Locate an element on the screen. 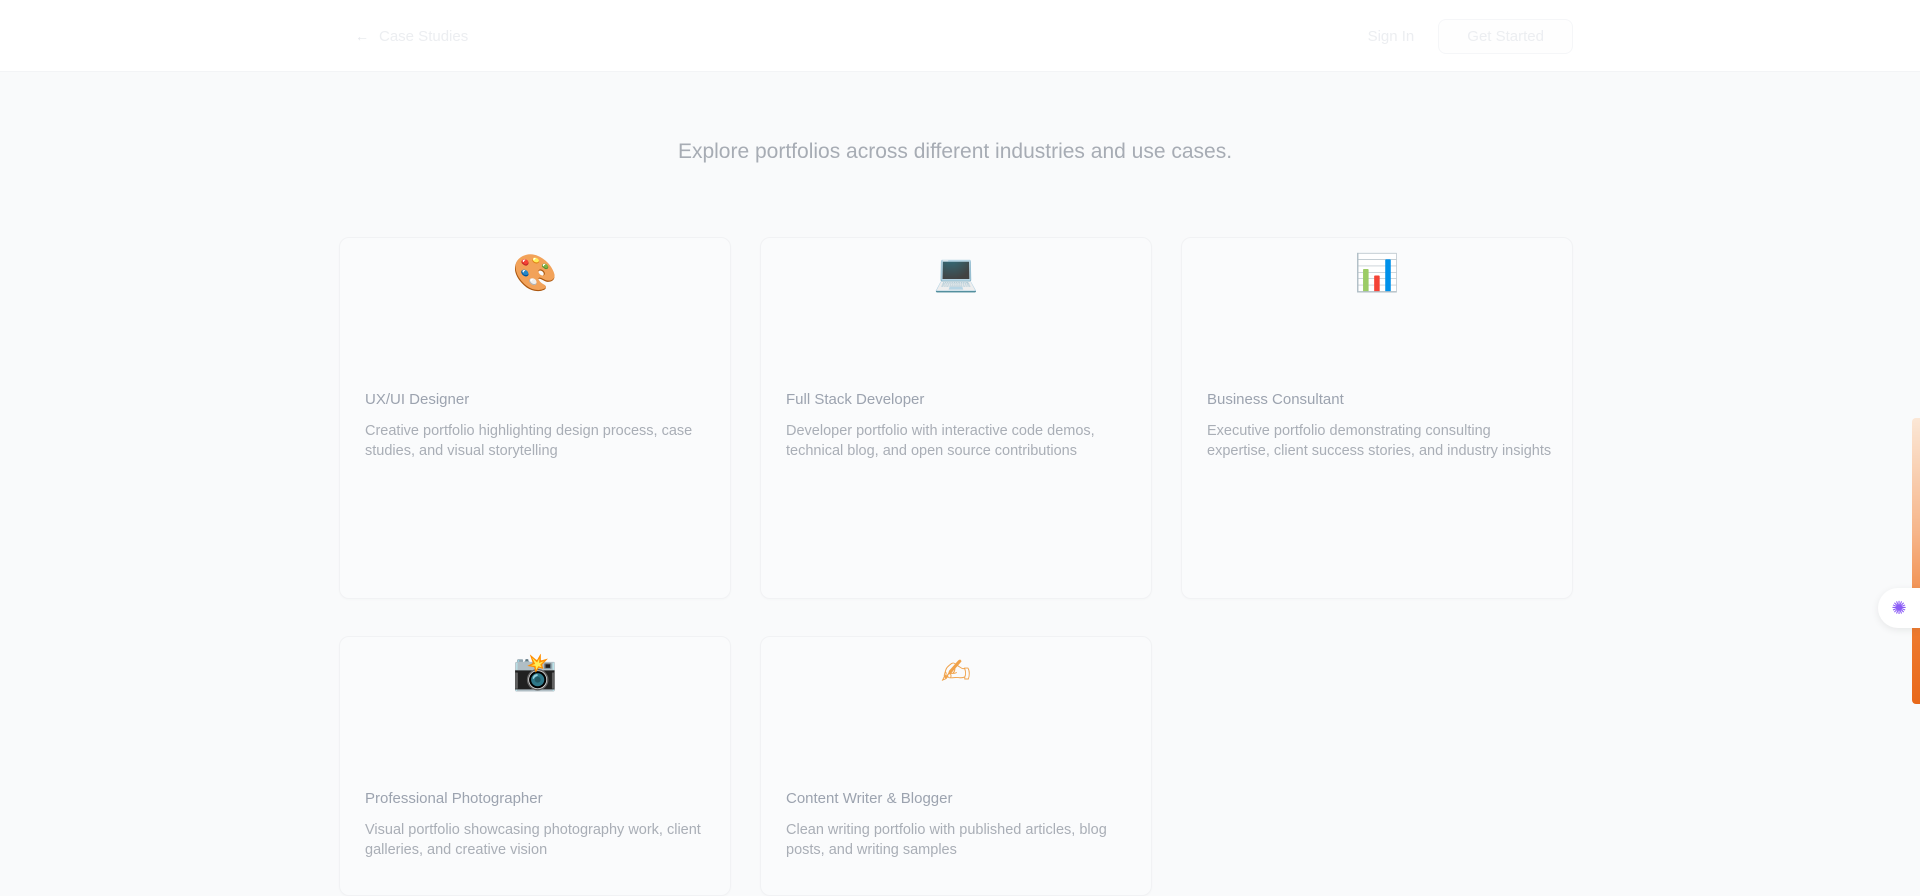 The width and height of the screenshot is (1920, 896). card-title: Full Stack Developer is located at coordinates (855, 399).